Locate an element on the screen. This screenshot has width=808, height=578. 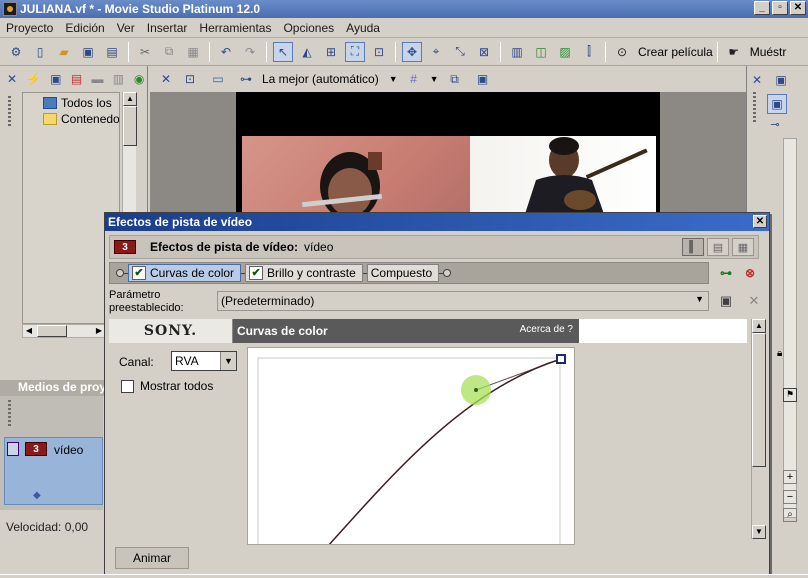
scroll-left-icon: ◀ is located at coordinates (29, 331).